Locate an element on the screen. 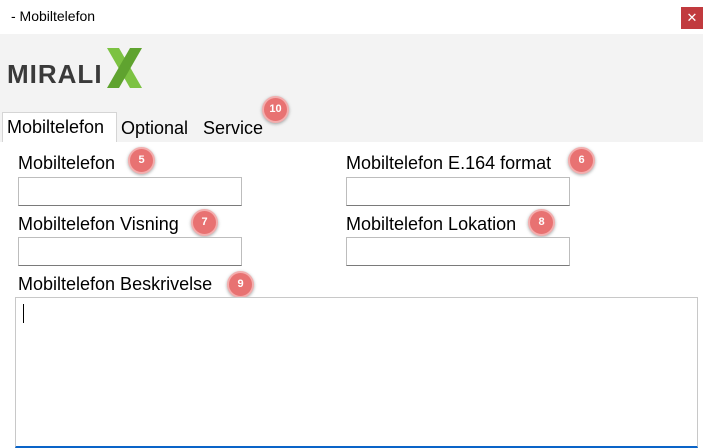 This screenshot has width=703, height=448. label-mobiltelefon: Mobiltelefon is located at coordinates (67, 163).